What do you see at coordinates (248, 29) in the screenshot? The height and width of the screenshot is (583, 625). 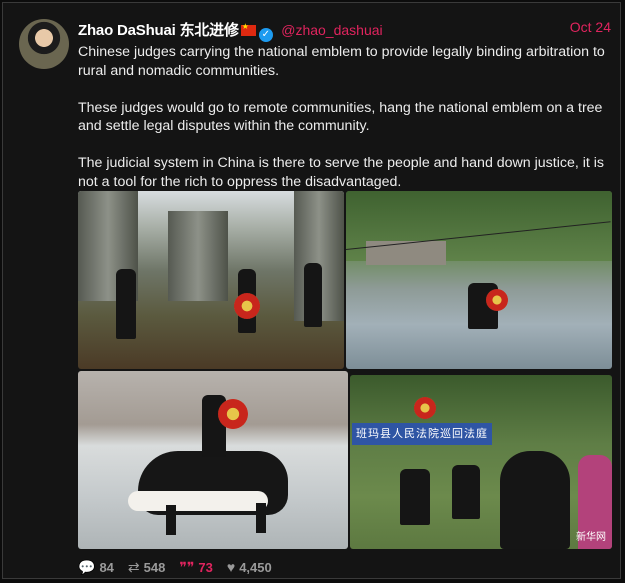 I see `china-flag-icon` at bounding box center [248, 29].